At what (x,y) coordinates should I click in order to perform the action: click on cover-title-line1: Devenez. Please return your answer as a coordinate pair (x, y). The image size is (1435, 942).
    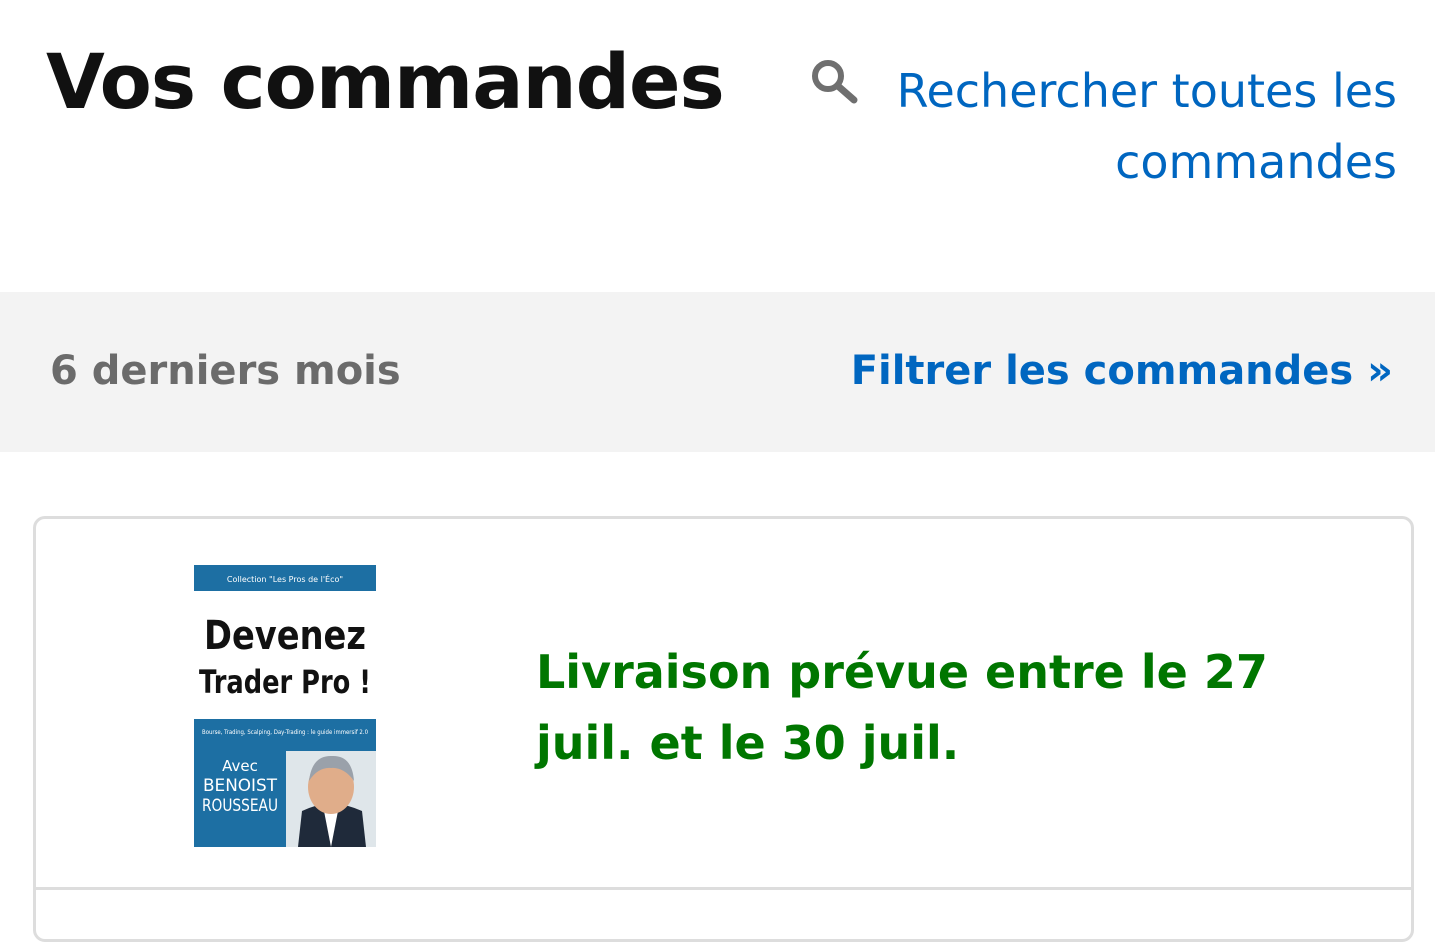
    Looking at the image, I should click on (285, 636).